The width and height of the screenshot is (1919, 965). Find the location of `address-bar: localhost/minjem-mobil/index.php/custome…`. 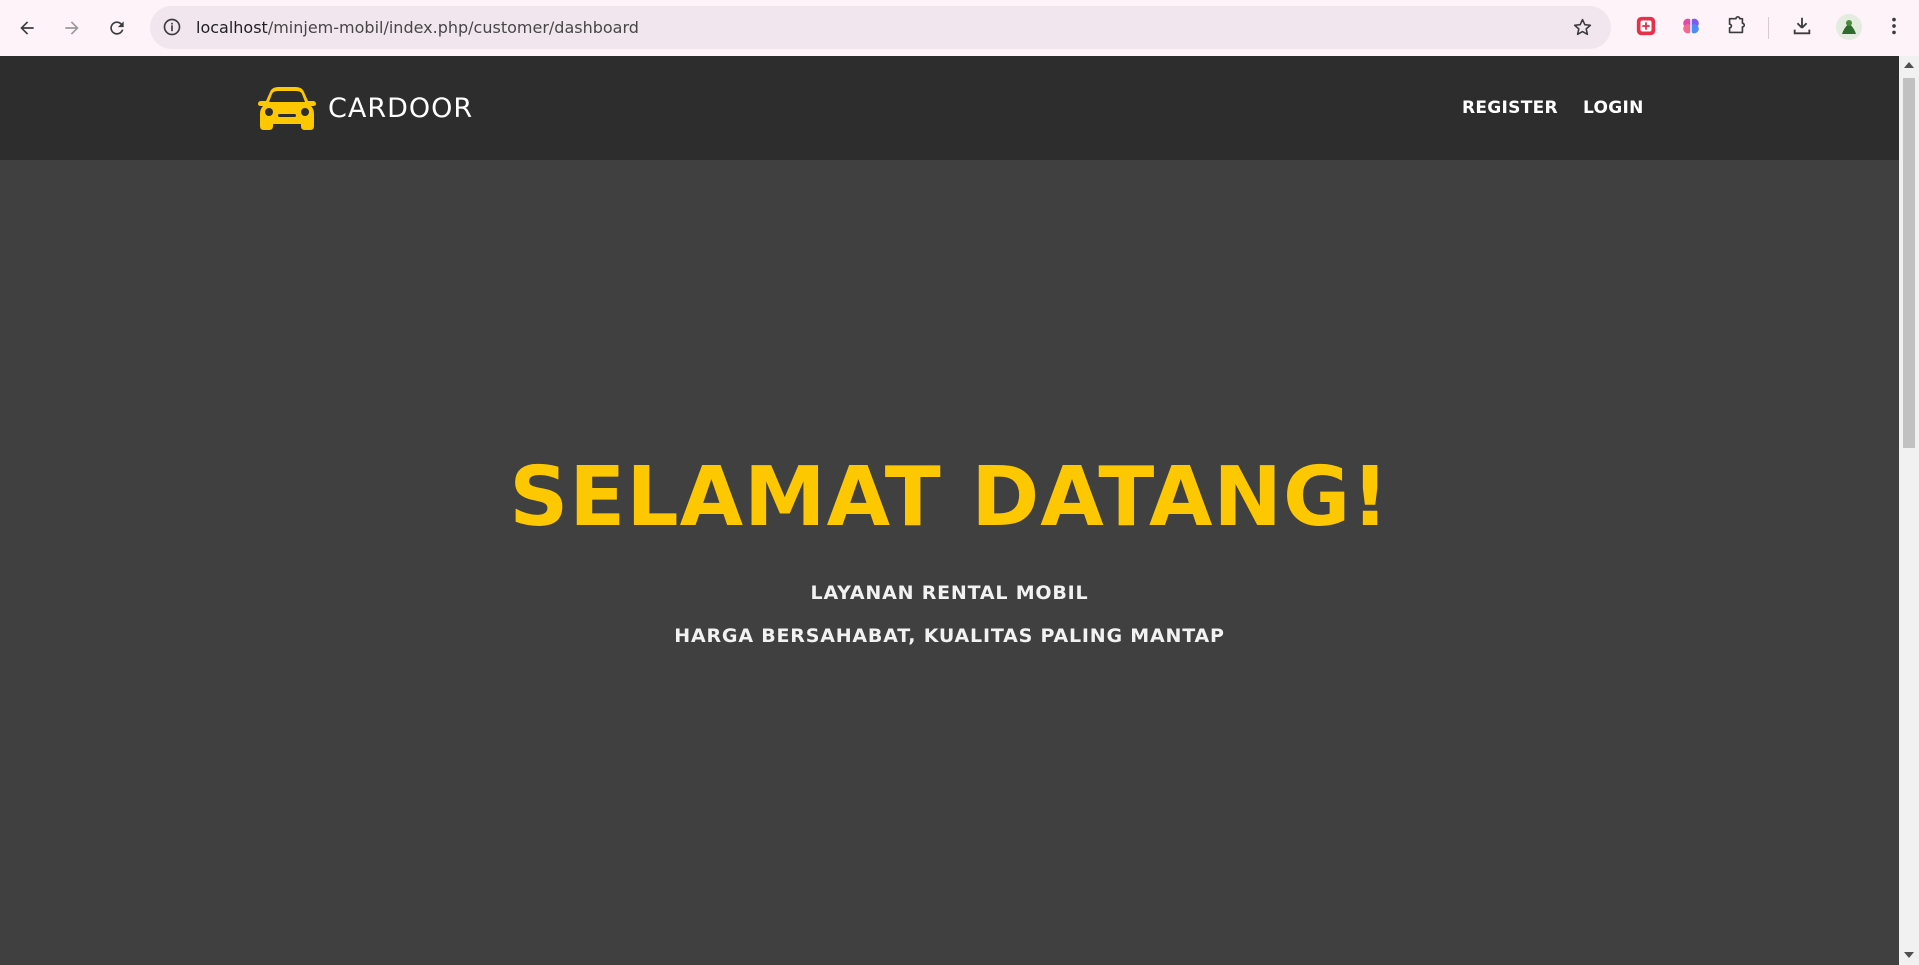

address-bar: localhost/minjem-mobil/index.php/custome… is located at coordinates (880, 27).